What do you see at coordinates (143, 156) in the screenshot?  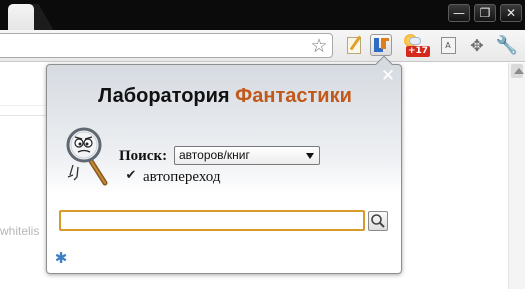 I see `search-label: Поиск:` at bounding box center [143, 156].